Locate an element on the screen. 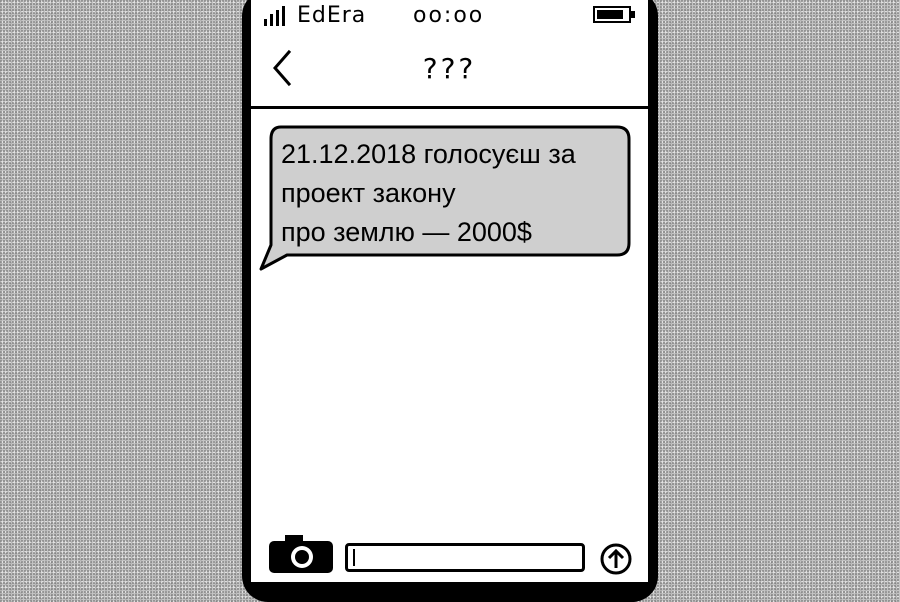 Image resolution: width=900 pixels, height=602 pixels. status-time: oo:oo is located at coordinates (449, 15).